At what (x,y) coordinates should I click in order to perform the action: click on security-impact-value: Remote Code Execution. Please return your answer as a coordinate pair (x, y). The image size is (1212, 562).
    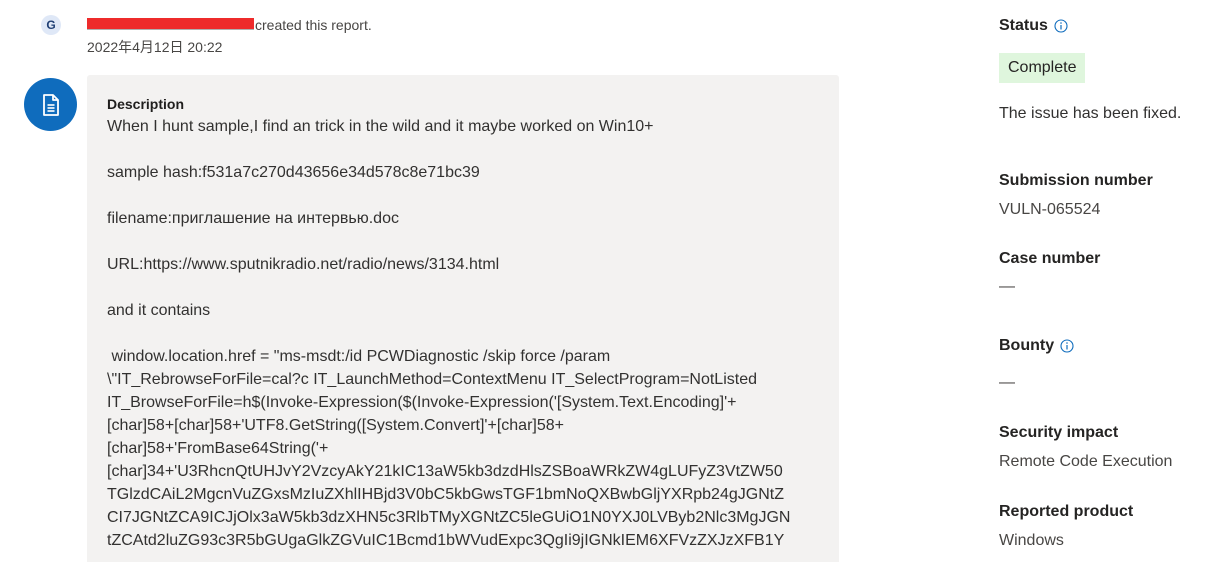
    Looking at the image, I should click on (1086, 461).